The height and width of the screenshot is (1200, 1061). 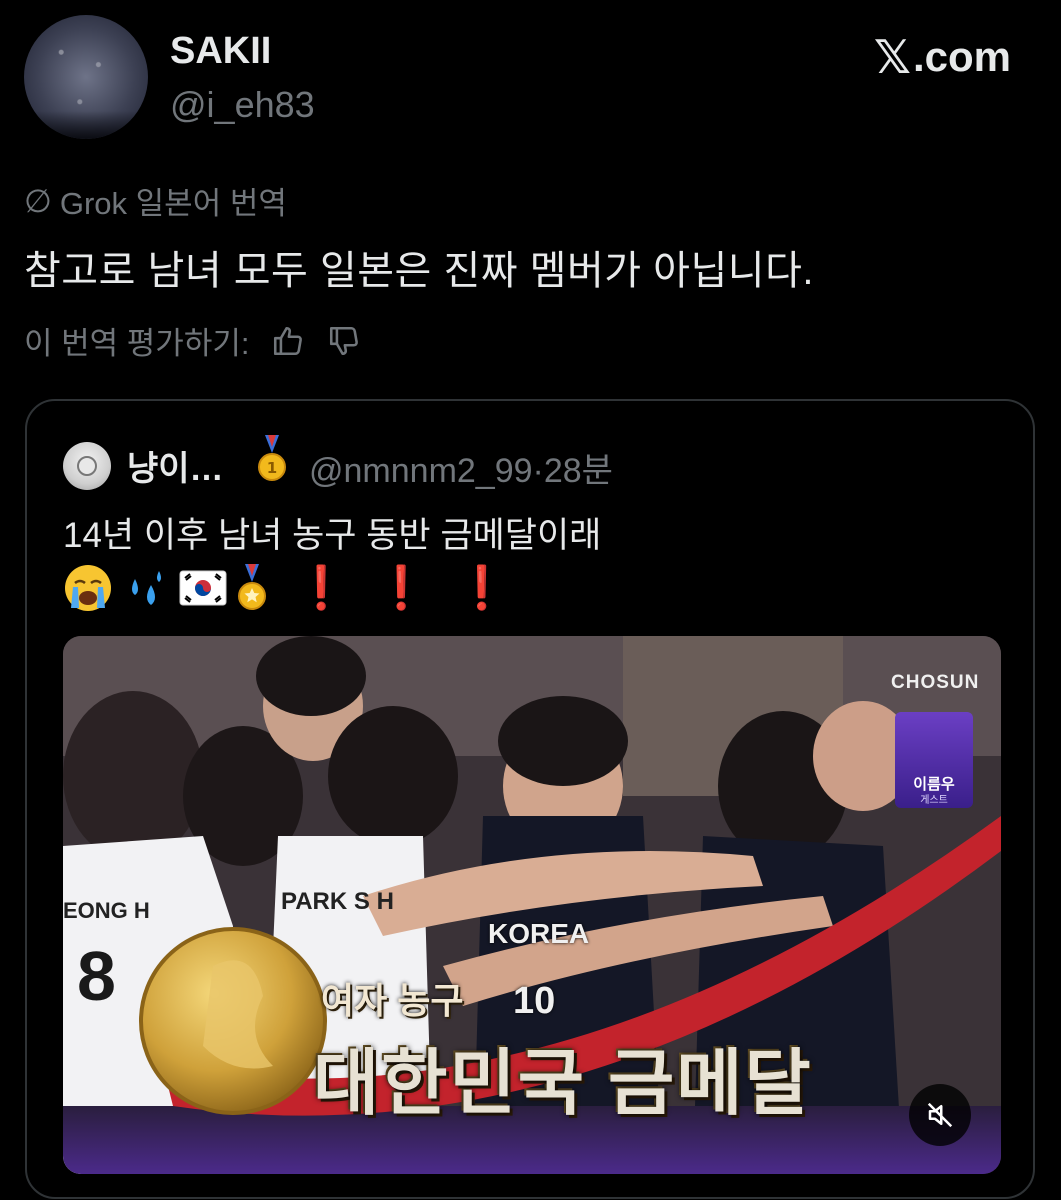 What do you see at coordinates (86, 77) in the screenshot?
I see `author-avatar` at bounding box center [86, 77].